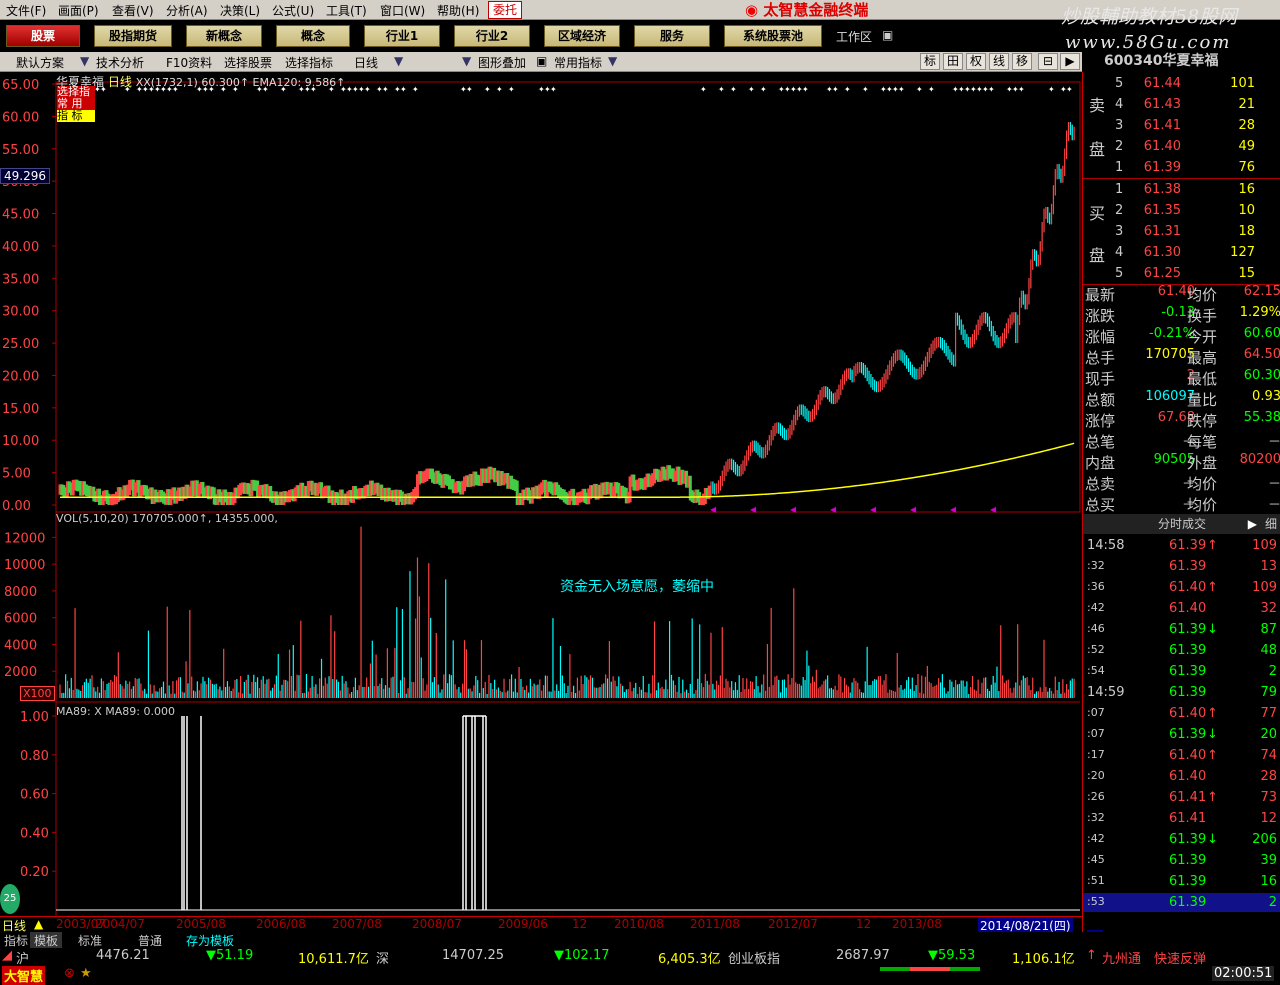 The width and height of the screenshot is (1280, 985). What do you see at coordinates (887, 35) in the screenshot?
I see `workspace-dropdown-icon: ▣` at bounding box center [887, 35].